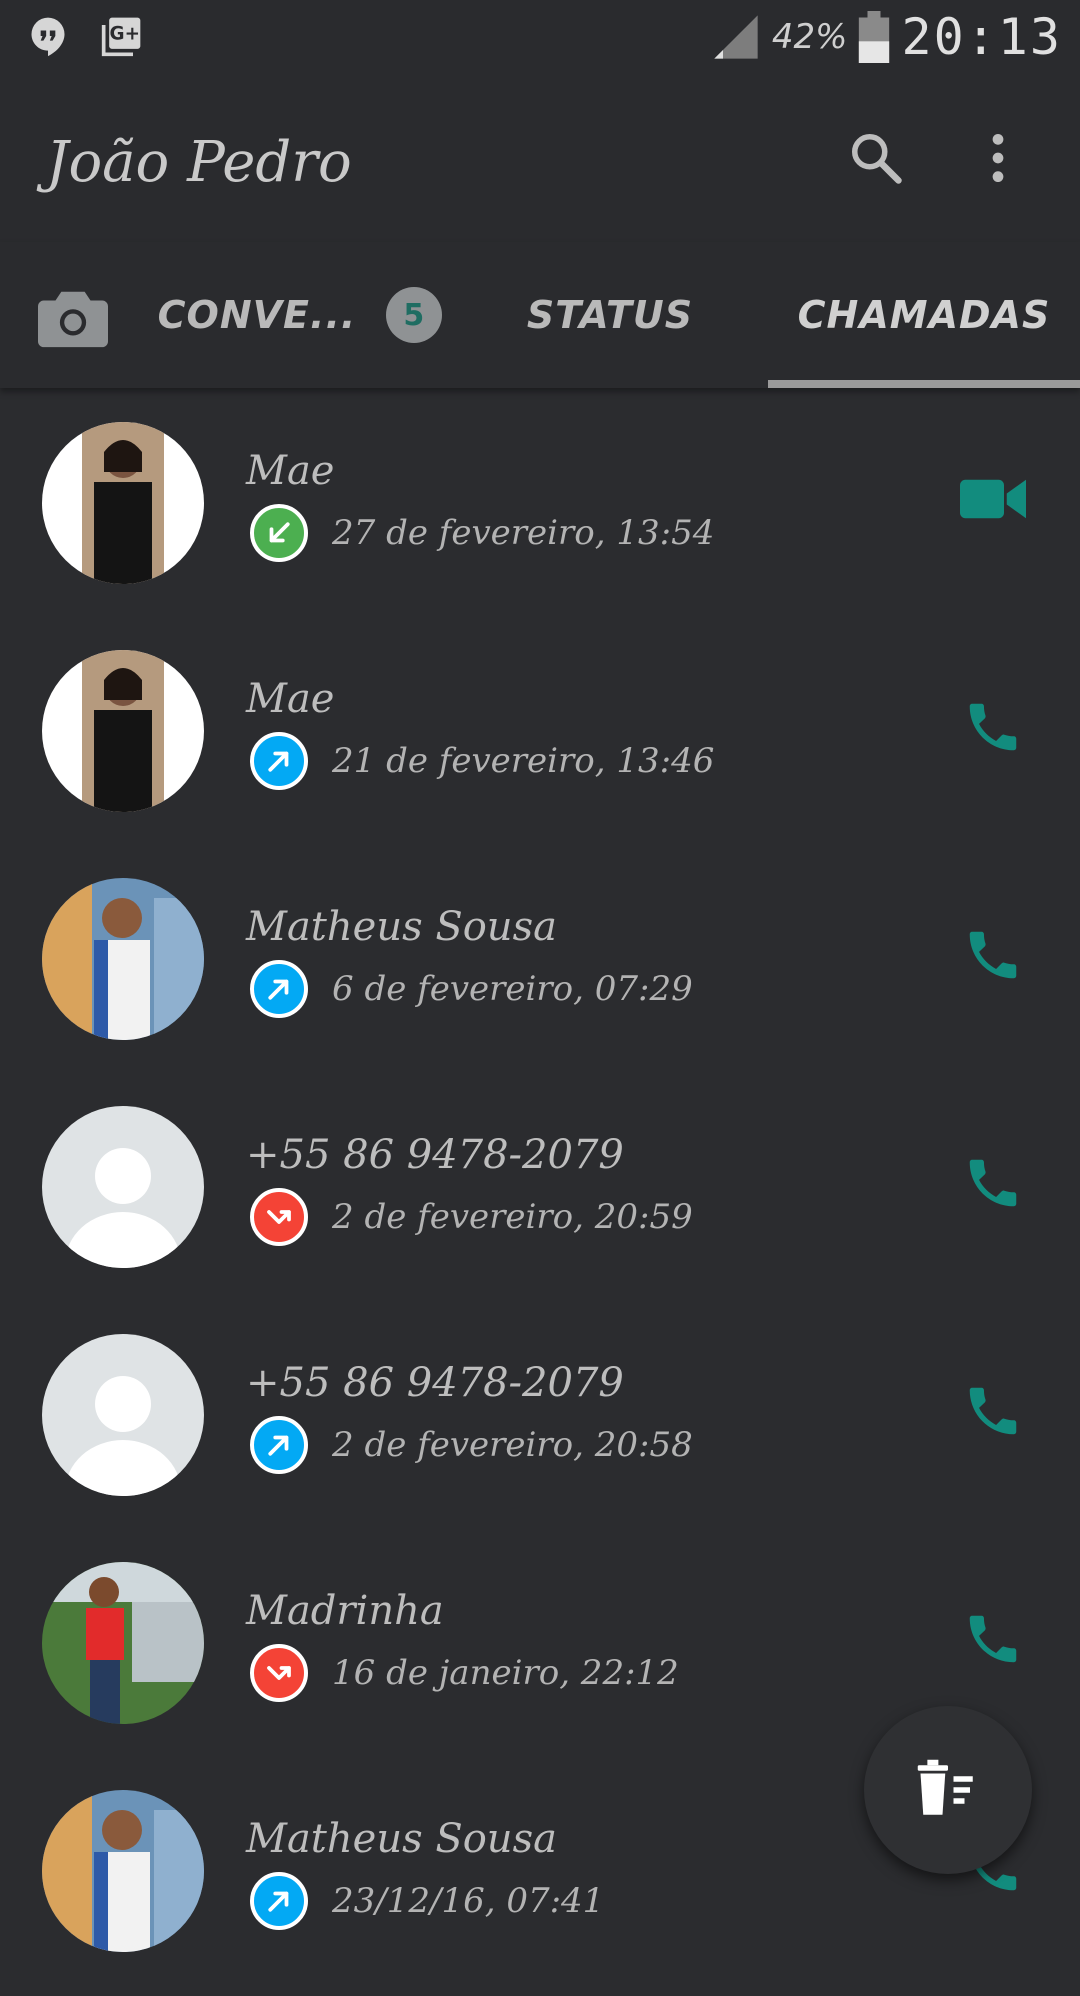  I want to click on battery-icon, so click(874, 37).